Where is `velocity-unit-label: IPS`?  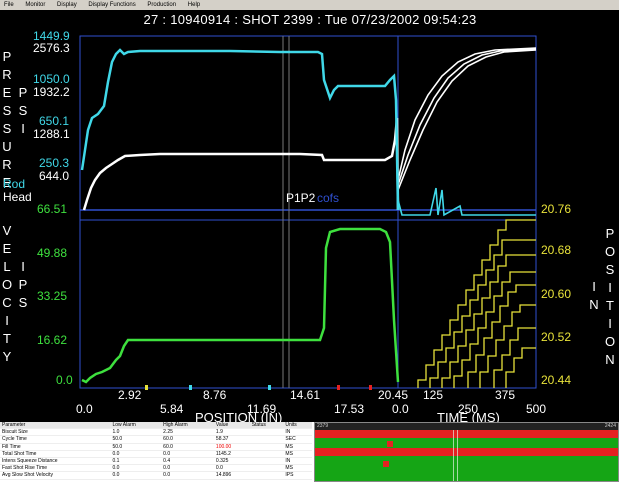 velocity-unit-label: IPS is located at coordinates (23, 284).